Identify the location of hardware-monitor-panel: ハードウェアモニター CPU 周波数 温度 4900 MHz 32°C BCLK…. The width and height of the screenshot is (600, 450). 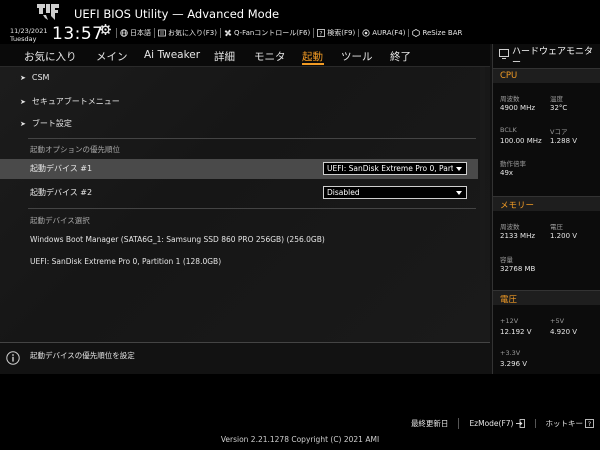
(546, 209).